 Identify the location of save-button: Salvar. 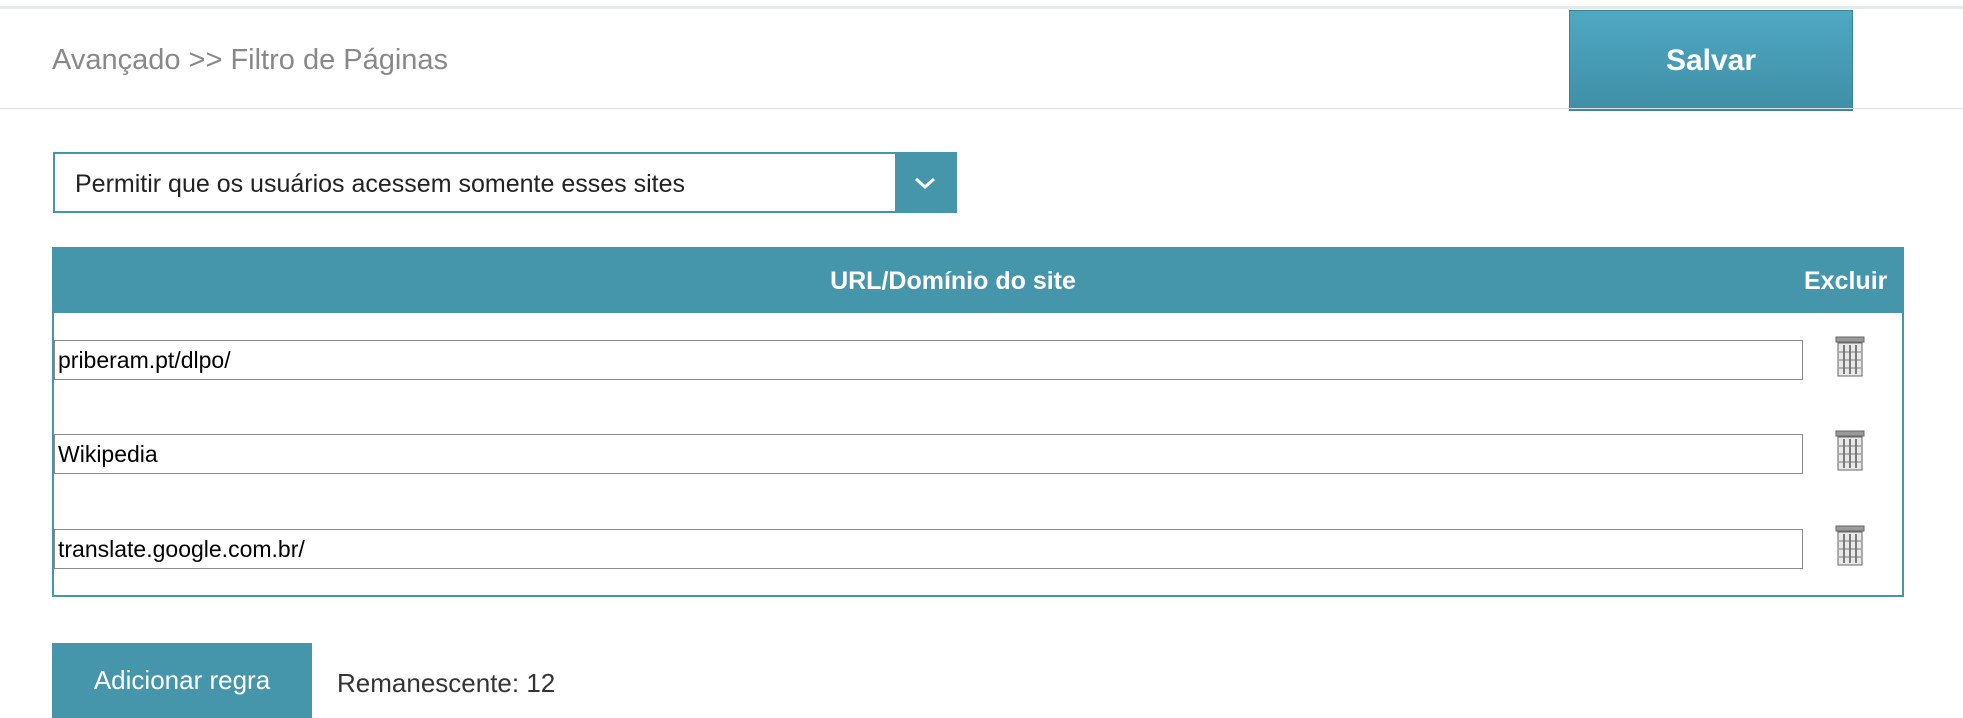
(1711, 60).